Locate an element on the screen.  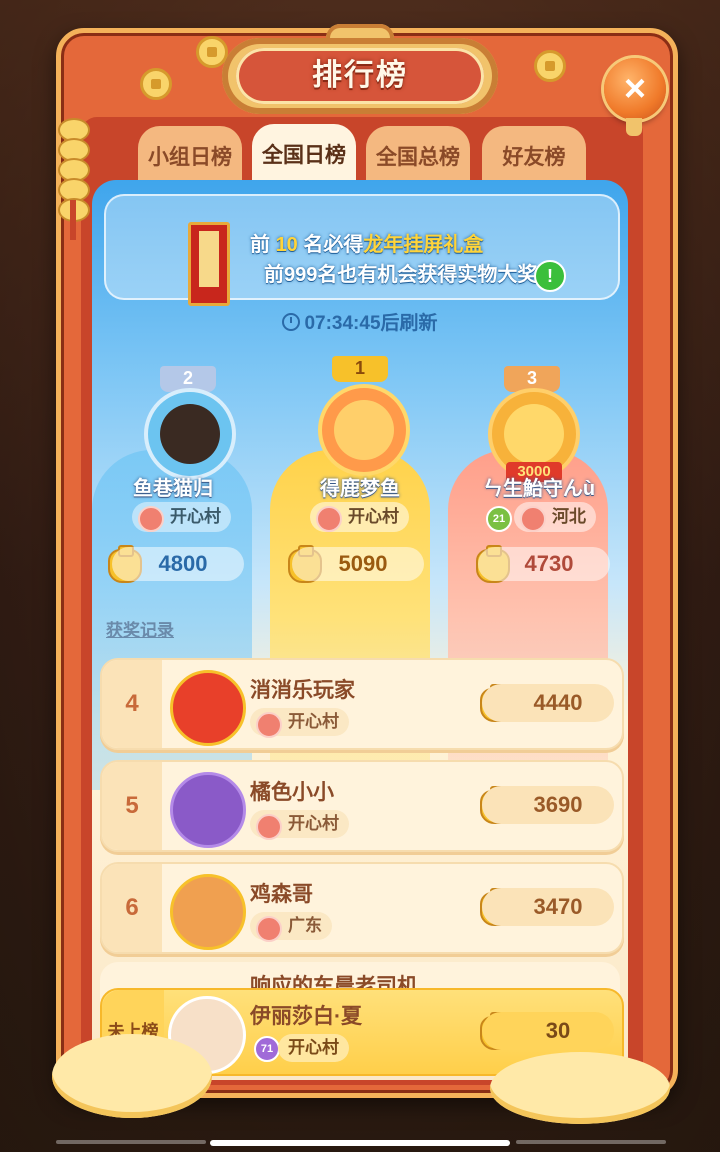
score-value: 30 is located at coordinates (548, 1031).